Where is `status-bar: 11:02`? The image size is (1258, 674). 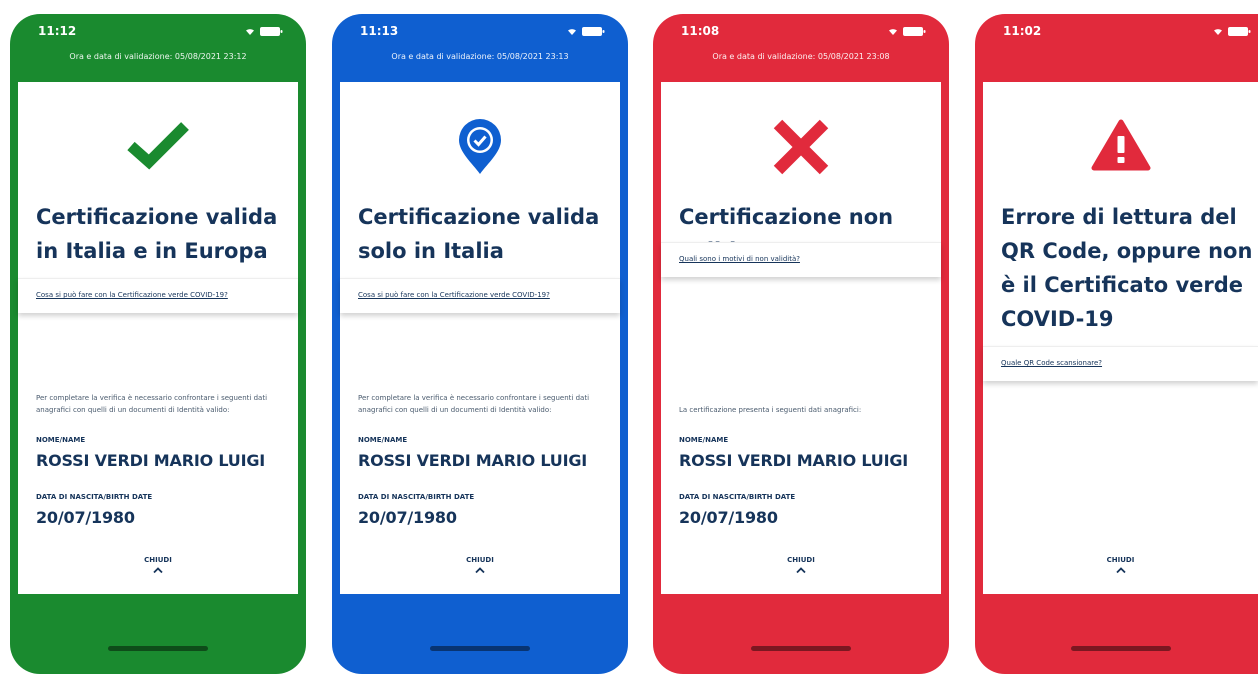 status-bar: 11:02 is located at coordinates (1116, 31).